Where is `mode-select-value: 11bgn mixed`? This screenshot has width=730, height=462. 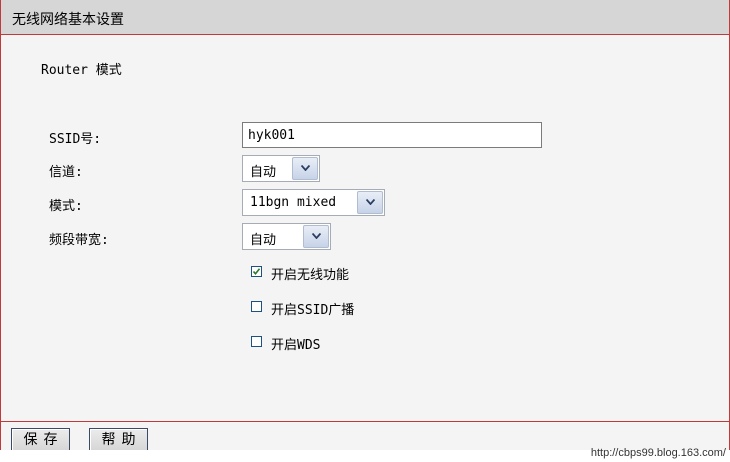
mode-select-value: 11bgn mixed is located at coordinates (293, 202).